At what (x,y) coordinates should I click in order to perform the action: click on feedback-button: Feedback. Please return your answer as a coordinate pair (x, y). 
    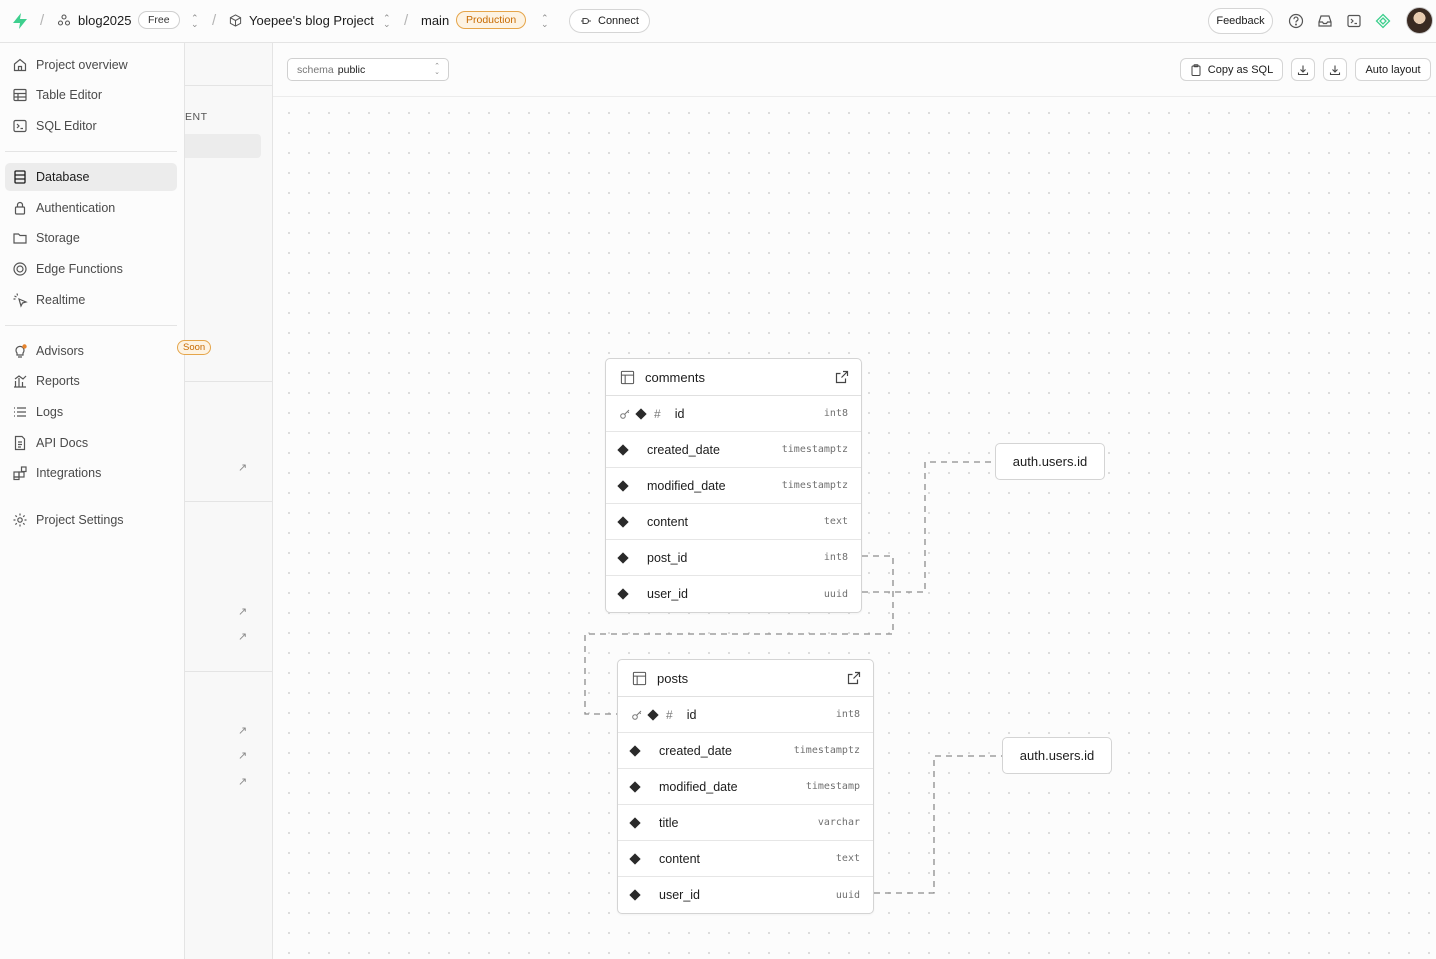
    Looking at the image, I should click on (1240, 21).